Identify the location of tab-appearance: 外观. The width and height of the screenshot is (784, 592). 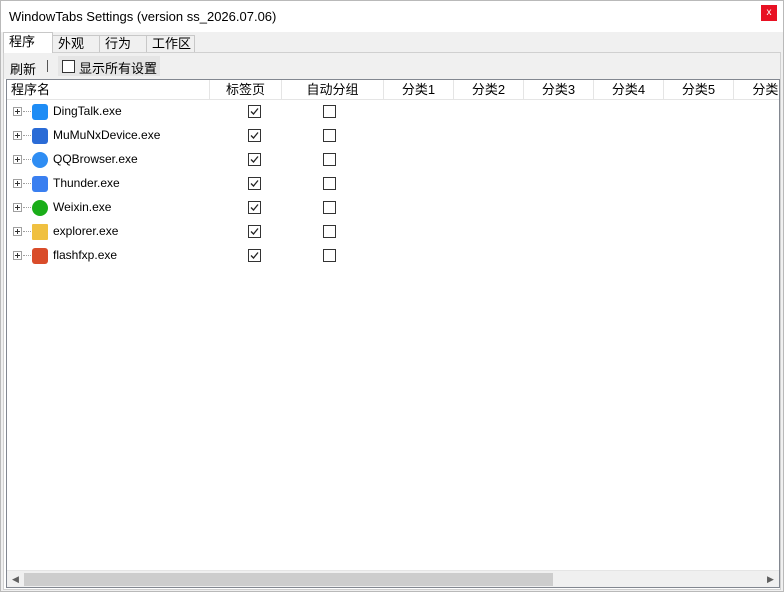
(76, 44).